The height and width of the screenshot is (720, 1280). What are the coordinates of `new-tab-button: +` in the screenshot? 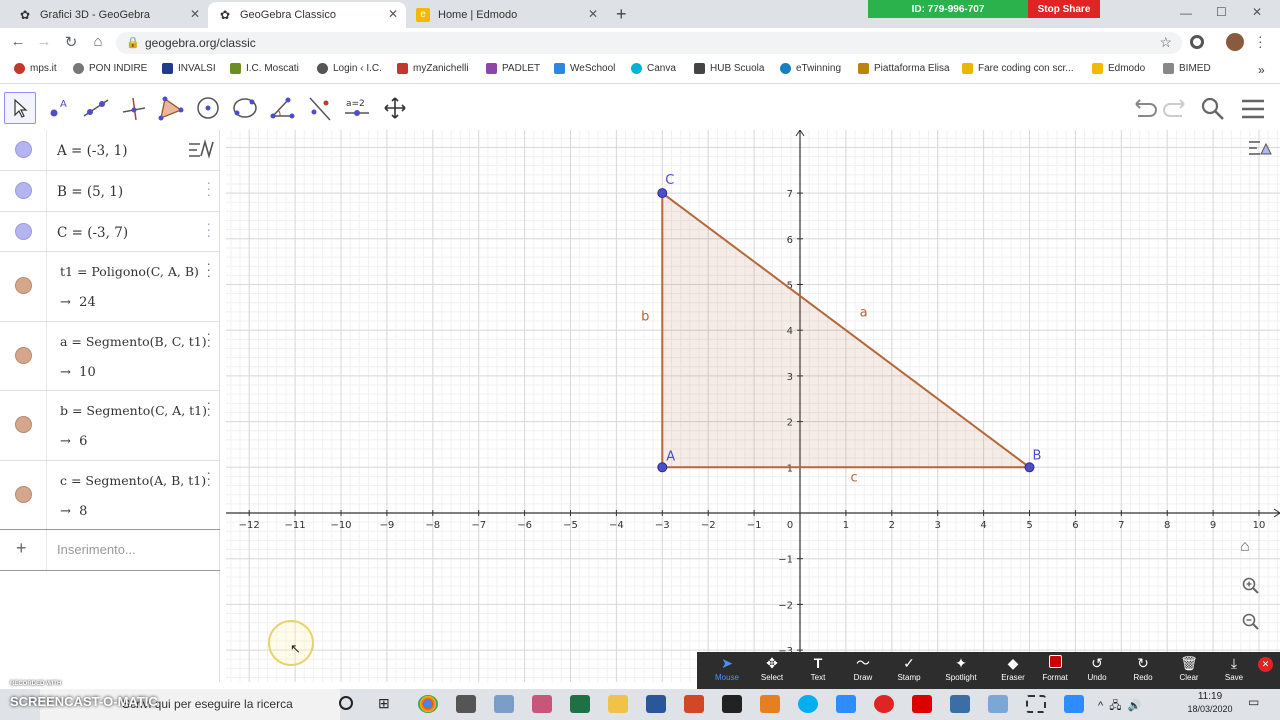 It's located at (621, 14).